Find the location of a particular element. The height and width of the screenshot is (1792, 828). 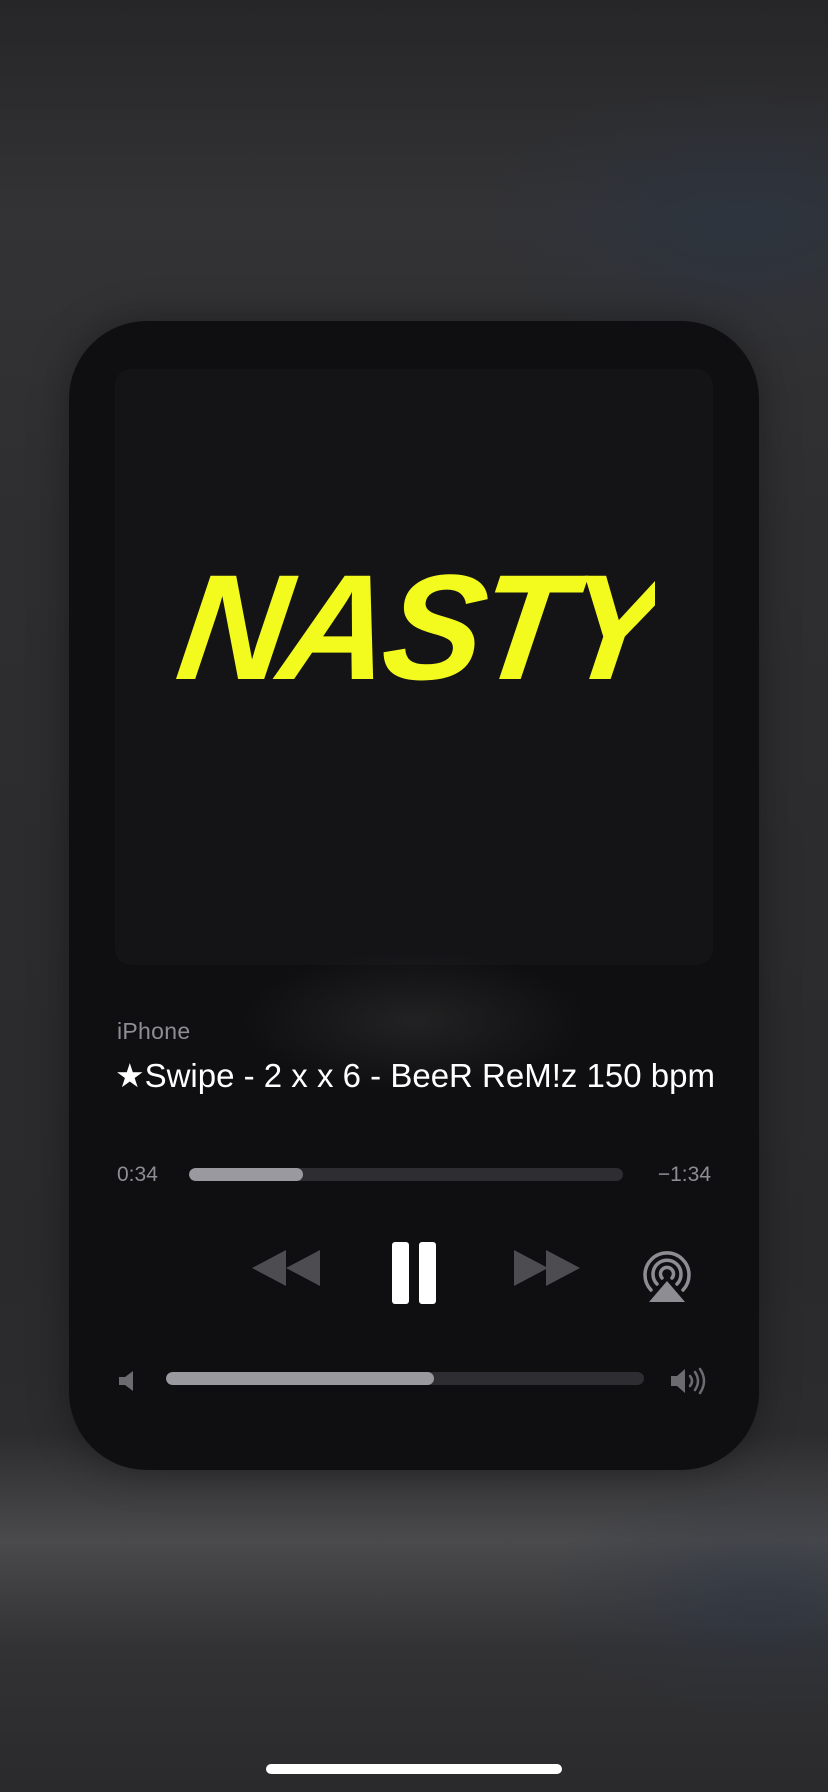

nasty-logo: NASTY is located at coordinates (415, 627).